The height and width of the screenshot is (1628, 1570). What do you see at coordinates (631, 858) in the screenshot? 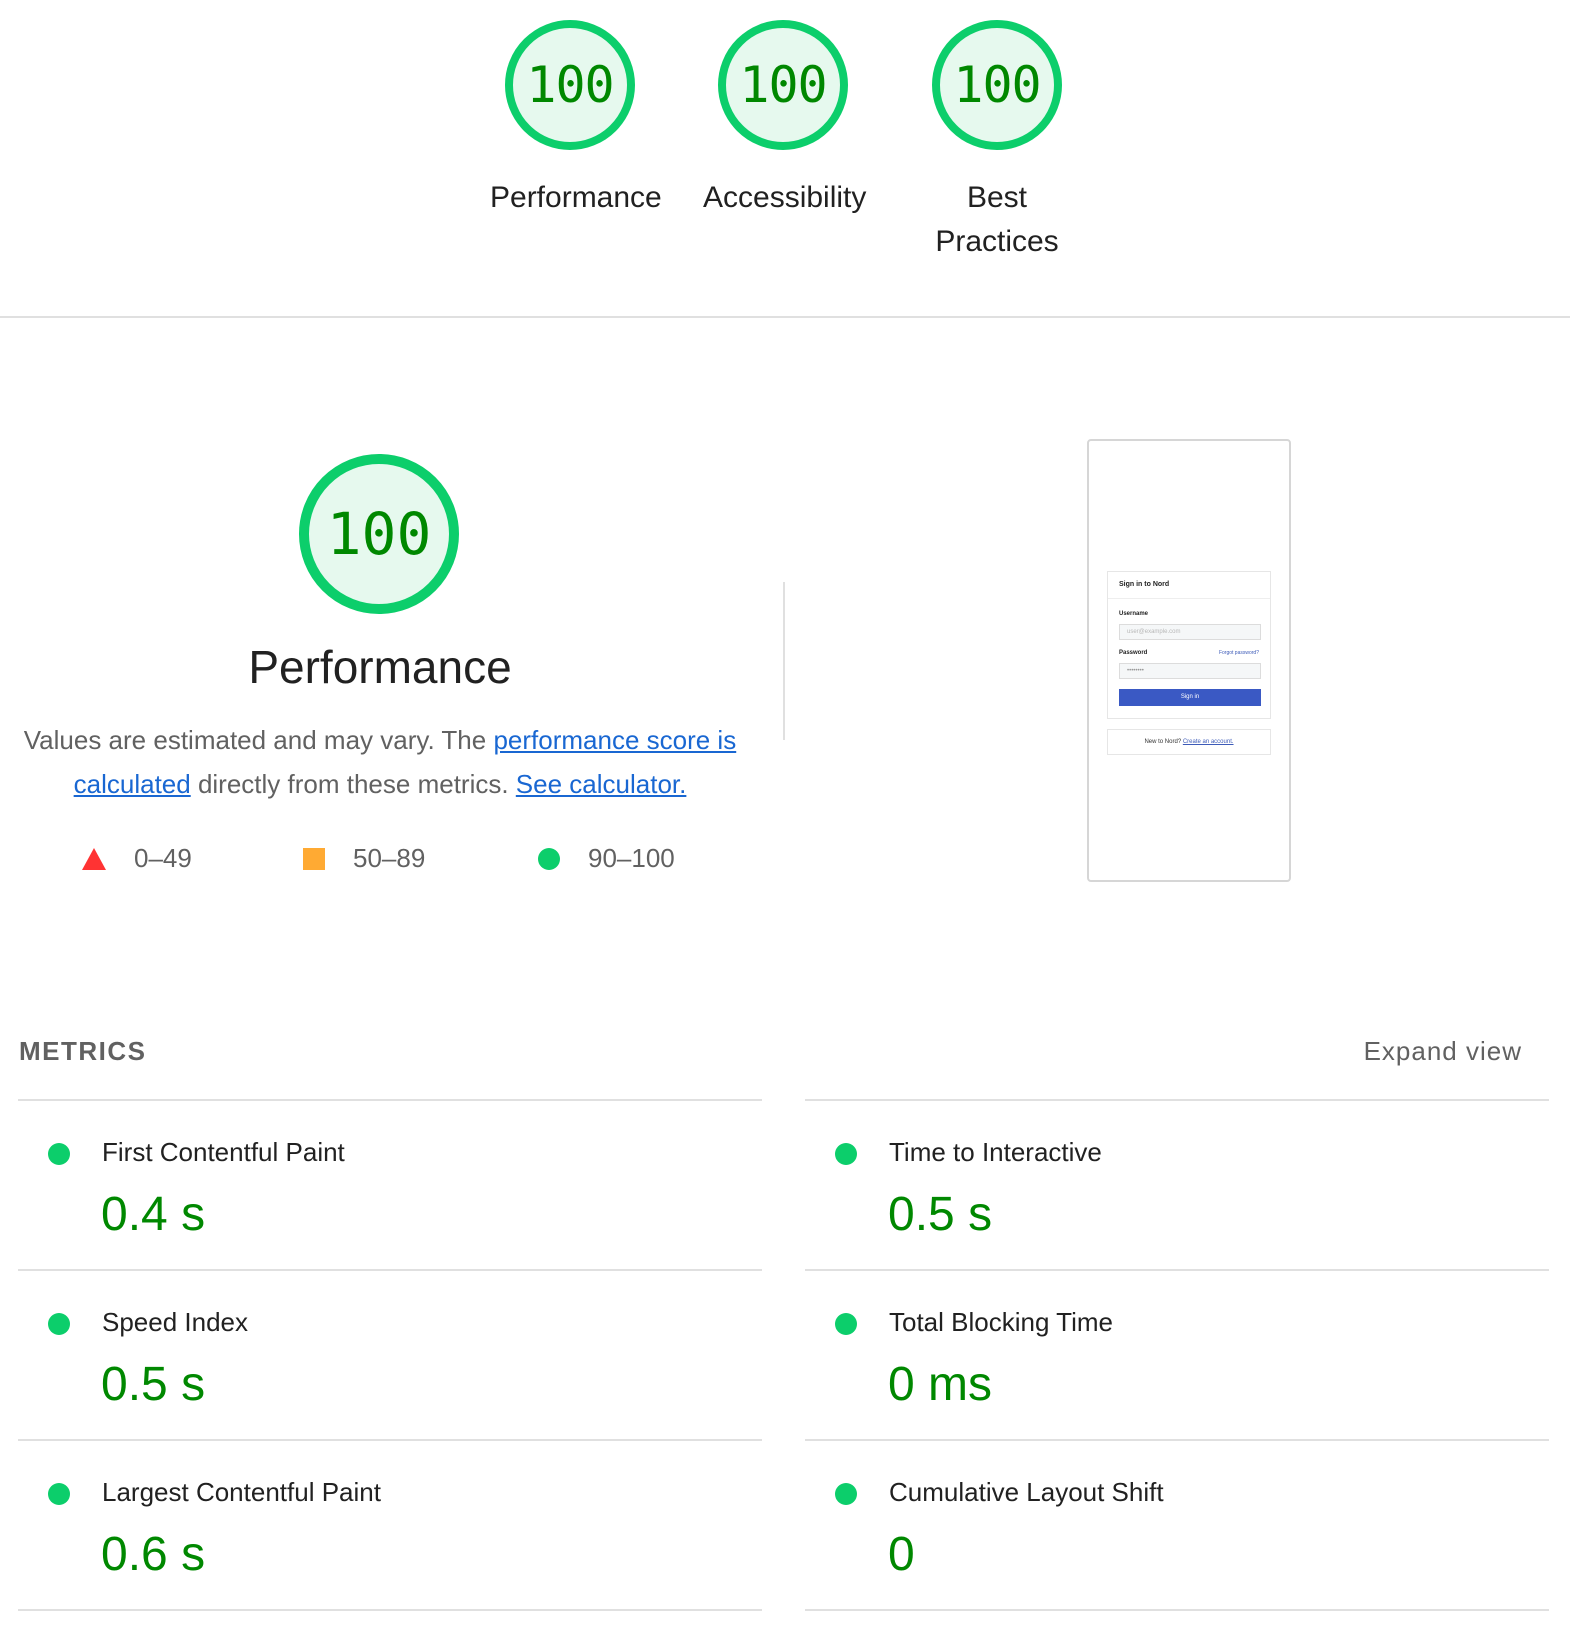
I see `legend-range: 90–100` at bounding box center [631, 858].